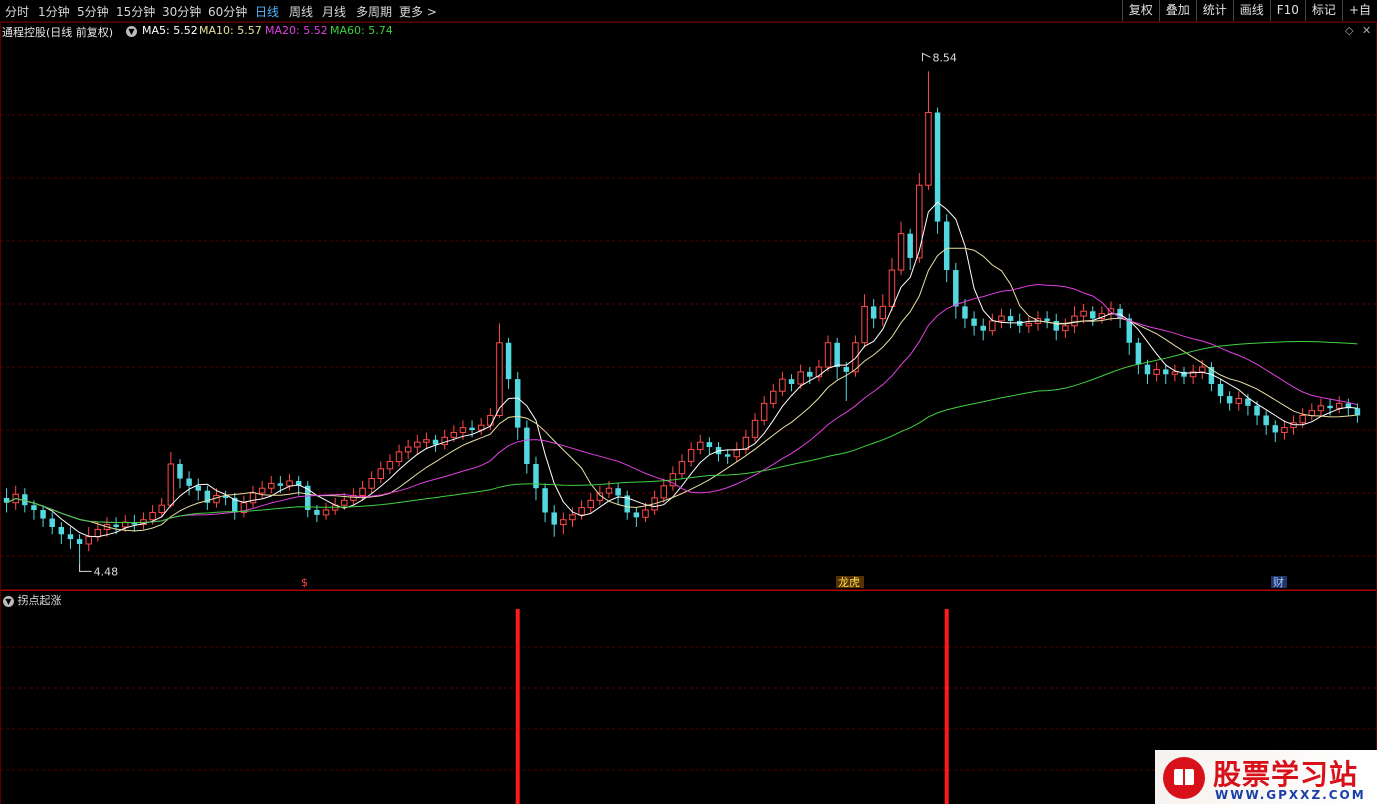 The height and width of the screenshot is (804, 1377). I want to click on stock-title: 通程控股(日线 前复权), so click(58, 32).